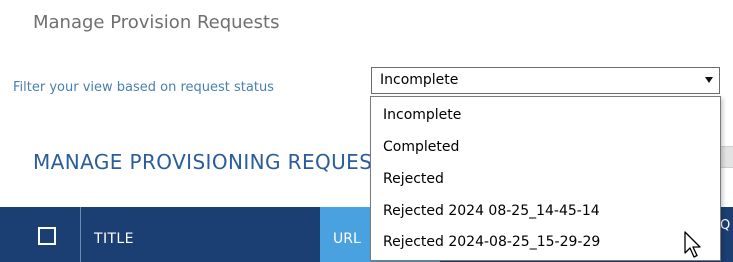 This screenshot has height=262, width=733. I want to click on column-header-partial: Q, so click(725, 225).